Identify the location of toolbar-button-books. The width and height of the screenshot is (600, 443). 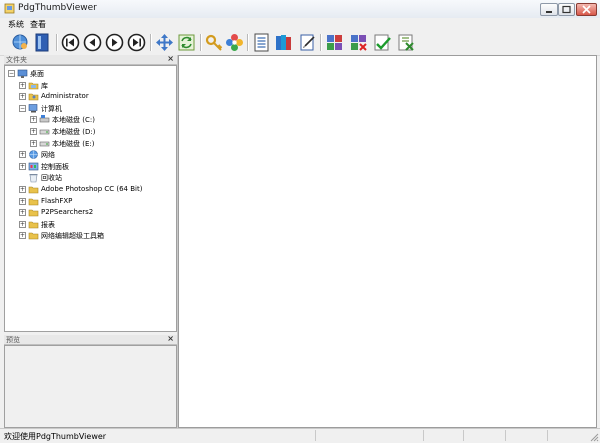
(283, 42).